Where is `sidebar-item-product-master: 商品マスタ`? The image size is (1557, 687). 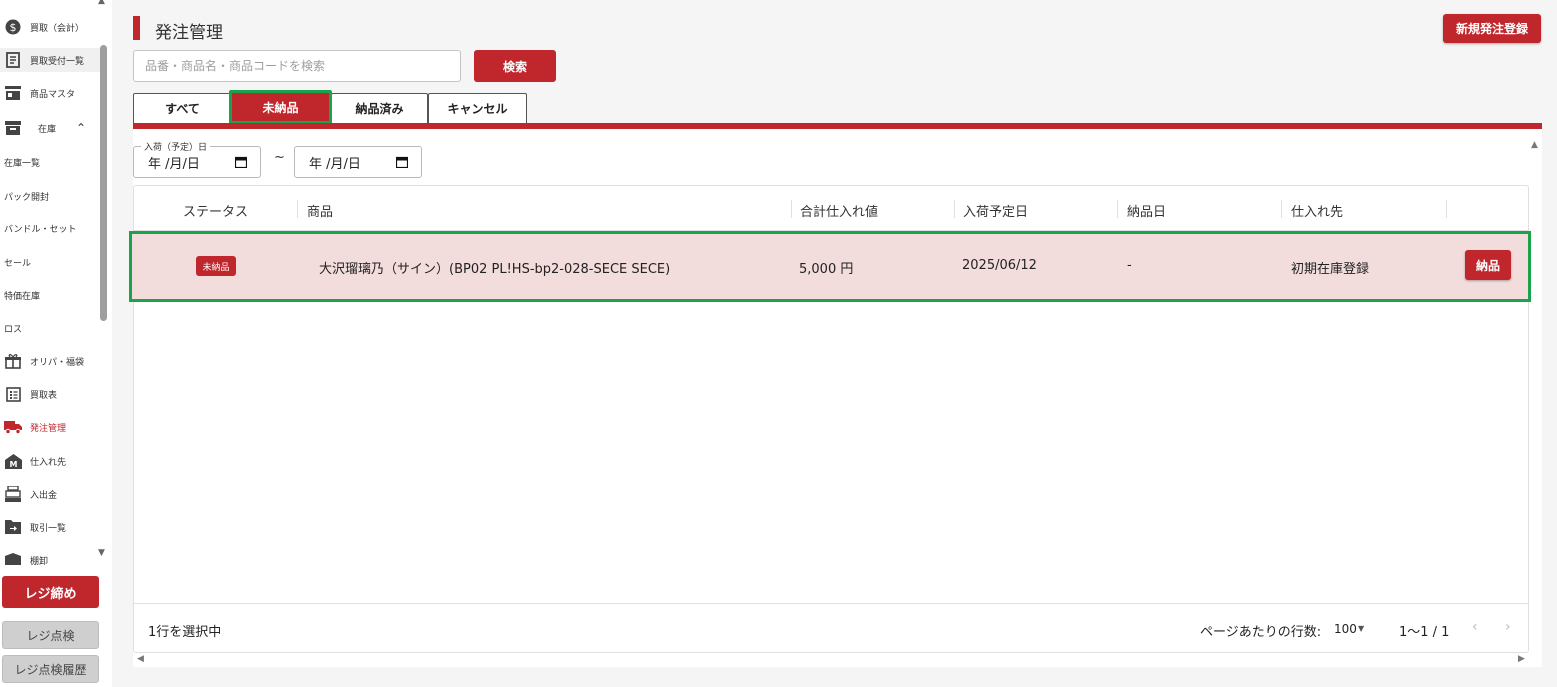 sidebar-item-product-master: 商品マスタ is located at coordinates (50, 93).